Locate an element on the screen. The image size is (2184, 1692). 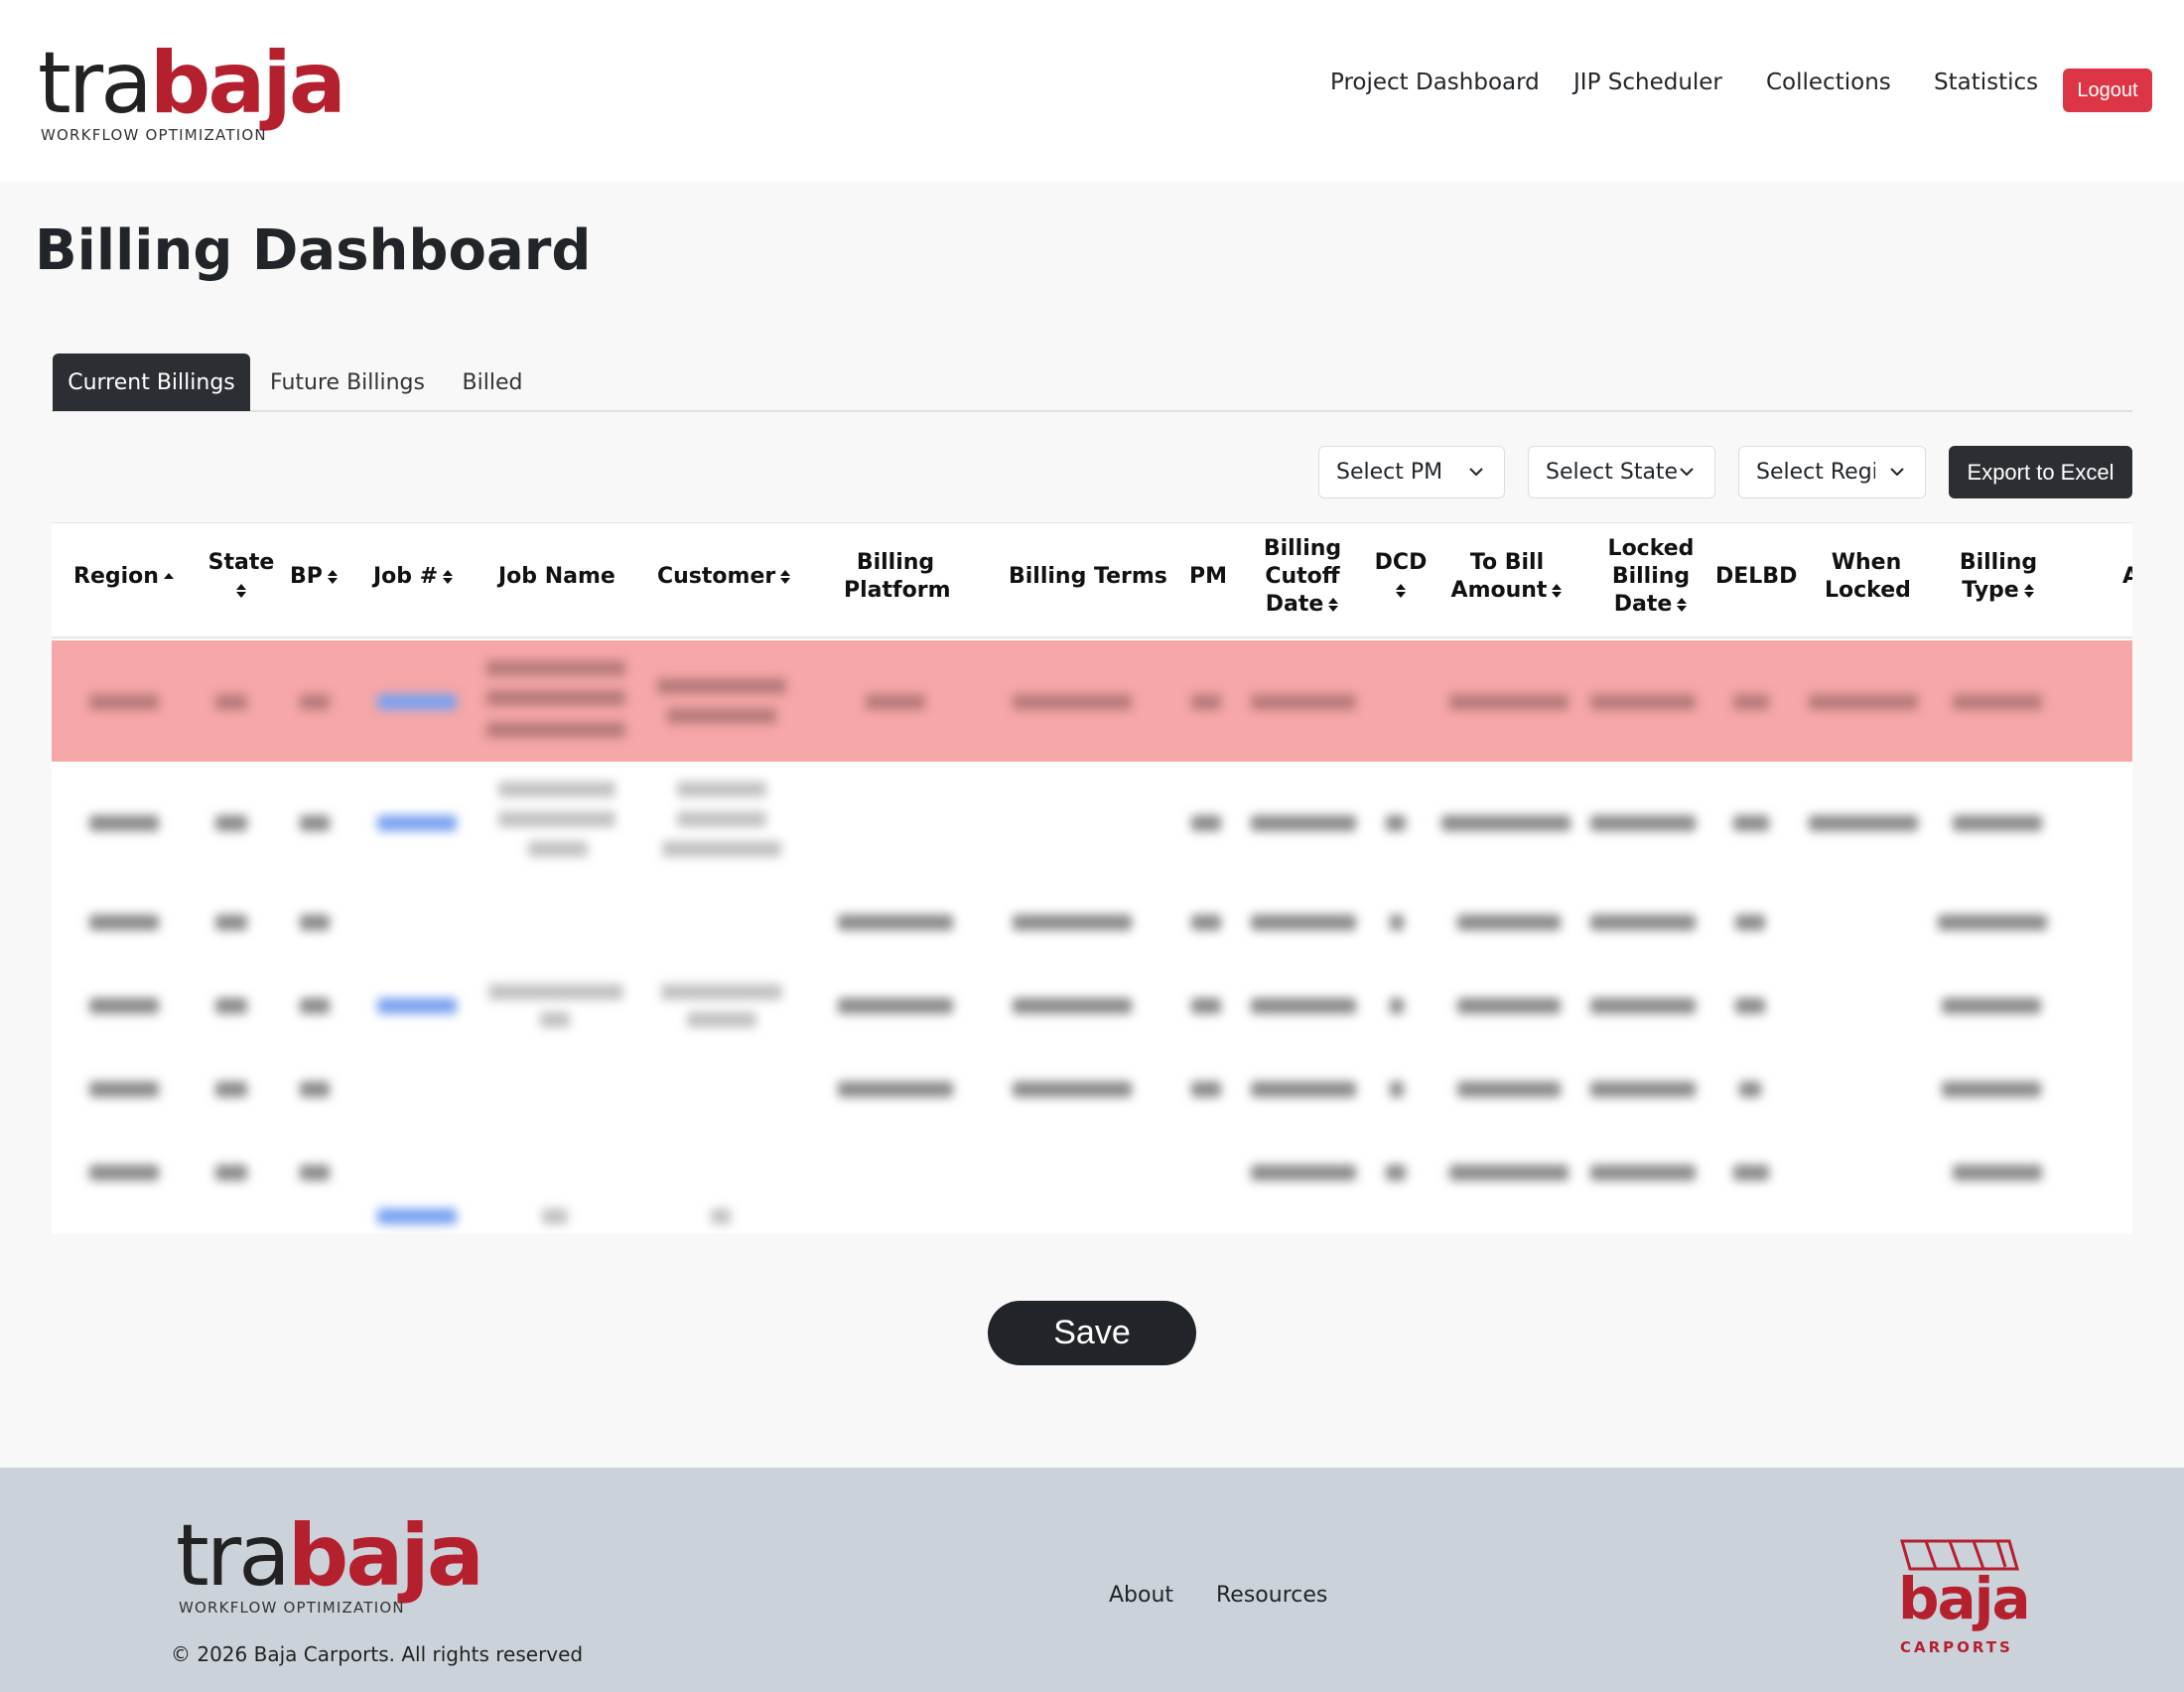
nav-statistics: Statistics is located at coordinates (1986, 82).